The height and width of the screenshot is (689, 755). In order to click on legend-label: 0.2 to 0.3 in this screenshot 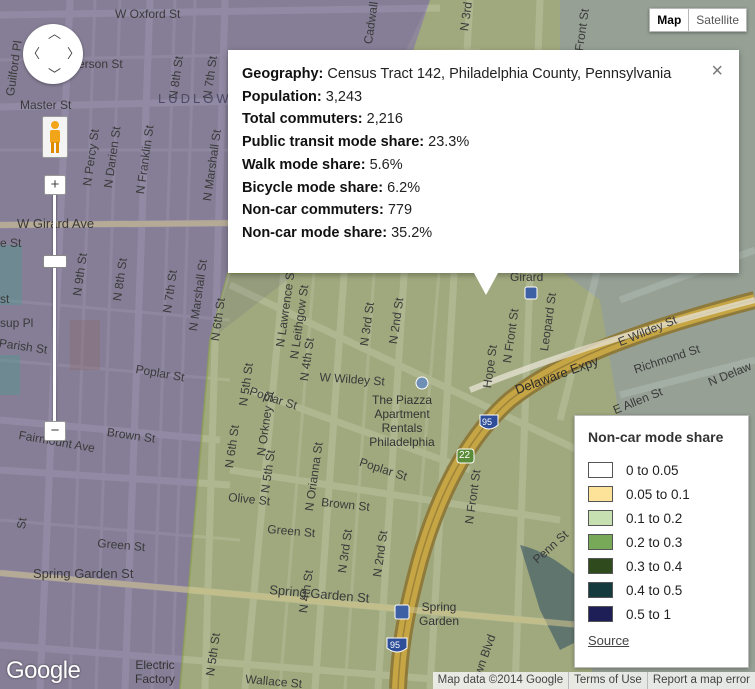, I will do `click(654, 542)`.